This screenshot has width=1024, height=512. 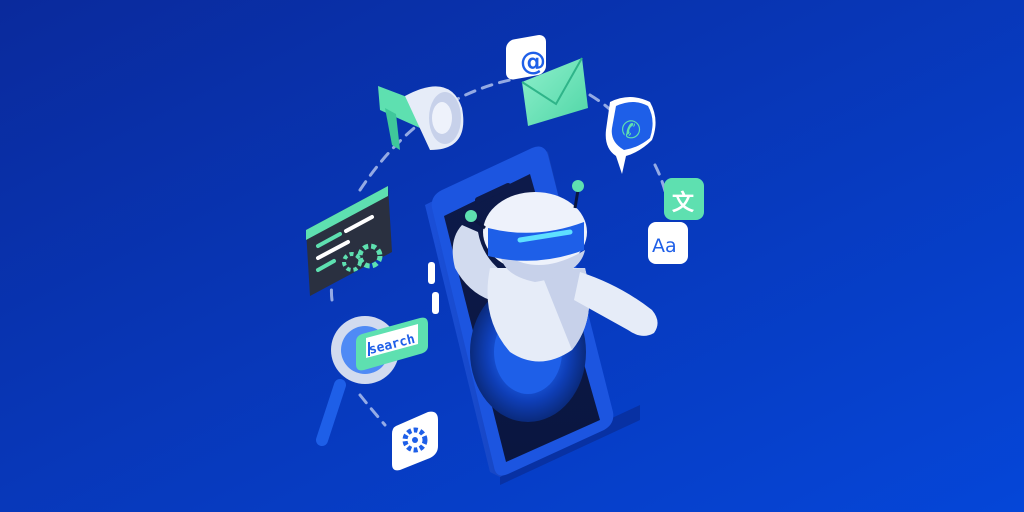 I want to click on email-symbol: @, so click(x=533, y=62).